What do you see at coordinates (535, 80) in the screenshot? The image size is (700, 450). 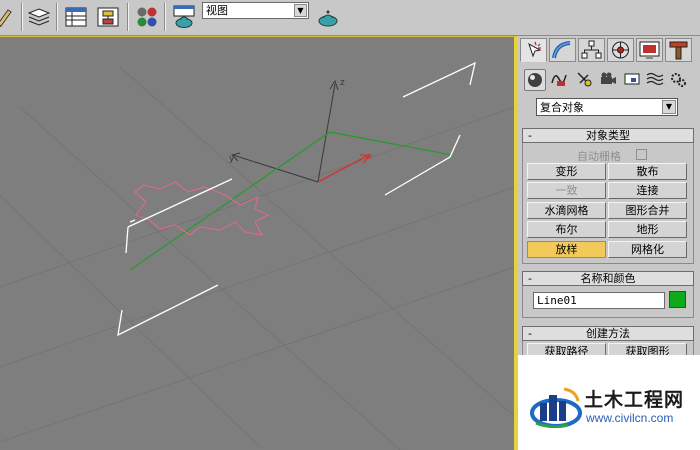 I see `geometry-icon` at bounding box center [535, 80].